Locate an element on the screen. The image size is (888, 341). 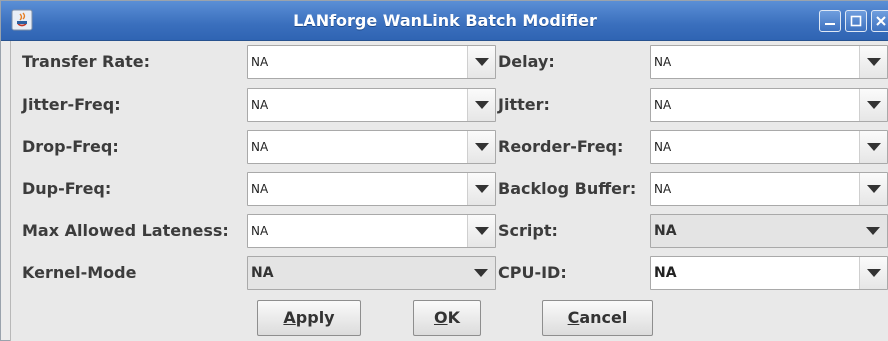
backlog-buffer-combo: NA is located at coordinates (769, 189).